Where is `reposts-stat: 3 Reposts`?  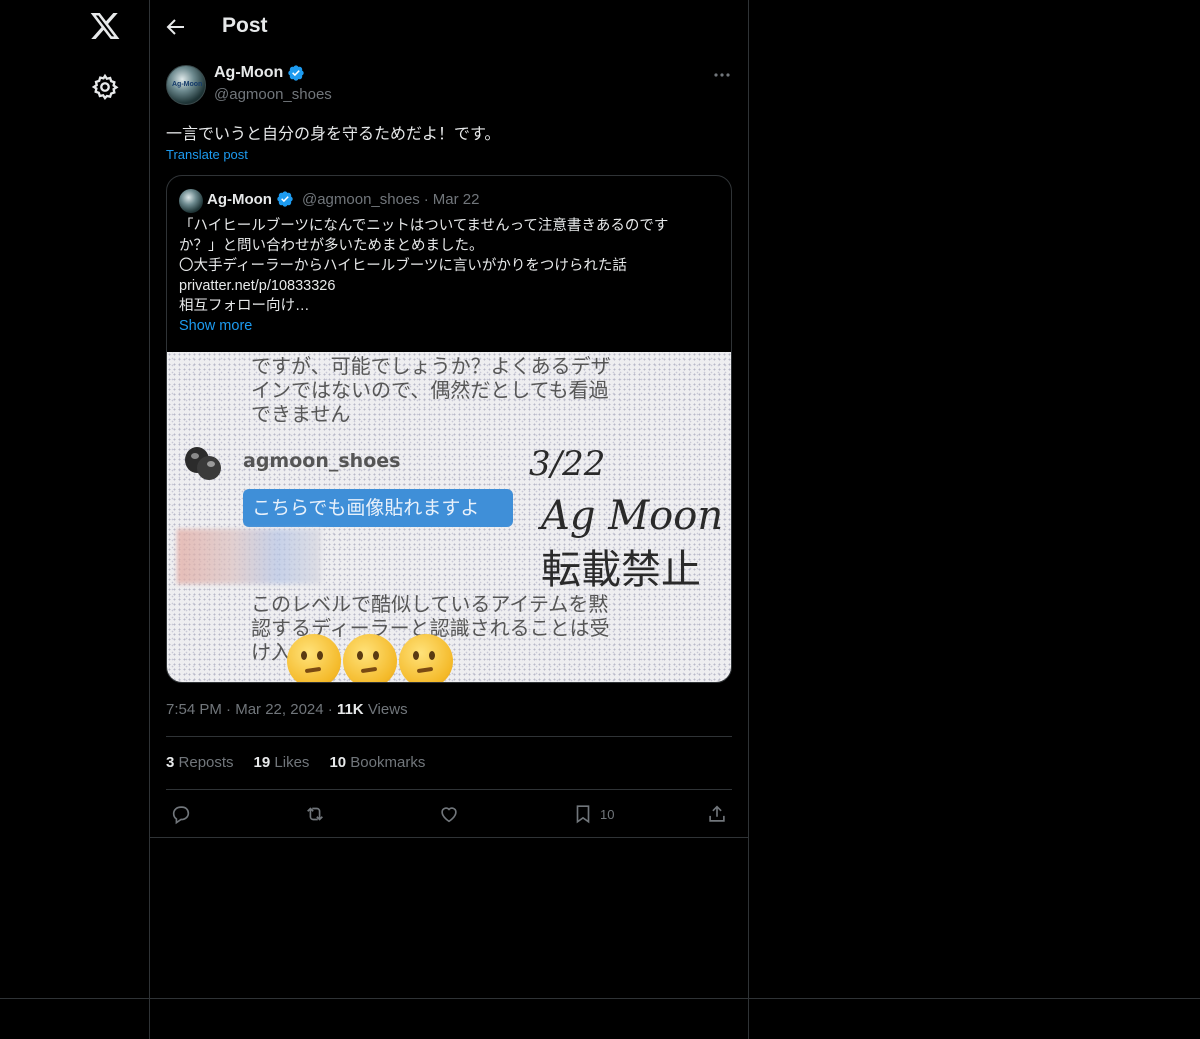 reposts-stat: 3 Reposts is located at coordinates (200, 762).